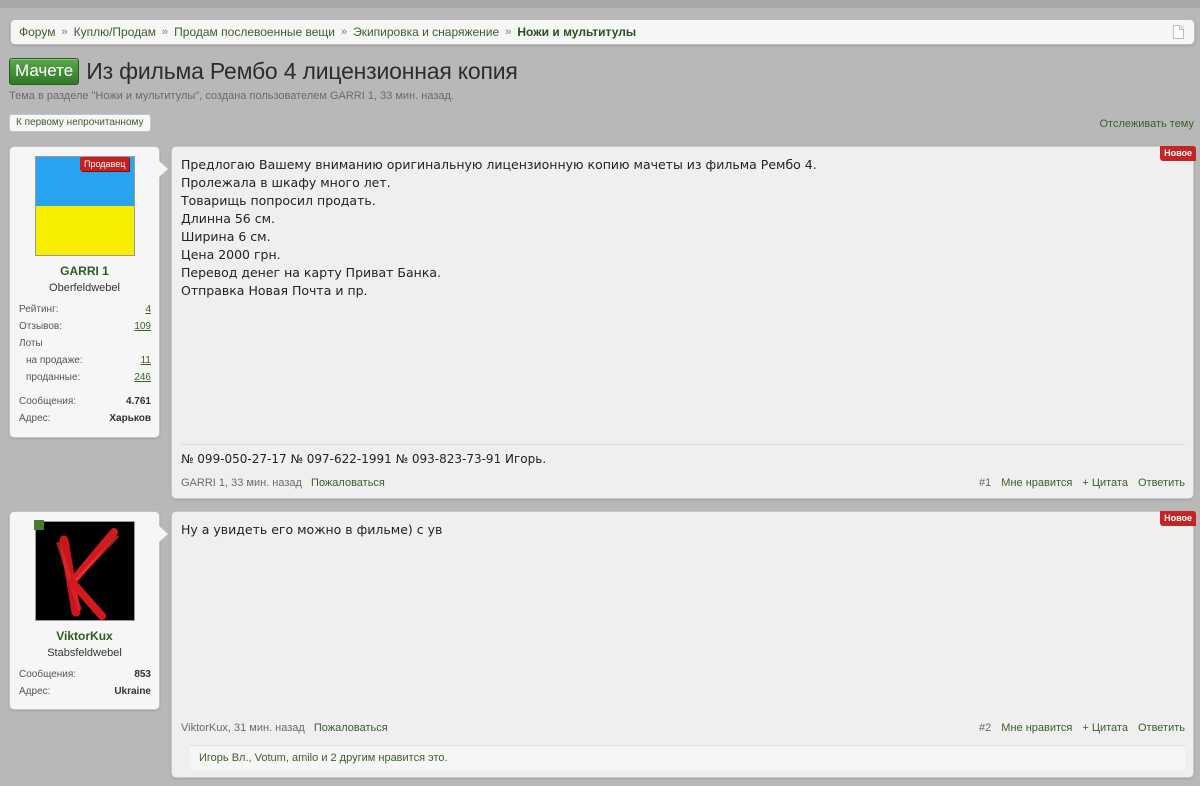  I want to click on stat-label: Рейтинг:, so click(39, 309).